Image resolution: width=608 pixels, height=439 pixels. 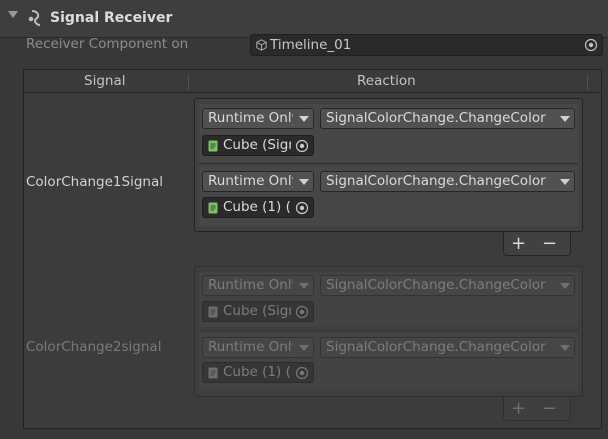 I want to click on receiver-value: Timeline_01, so click(x=311, y=45).